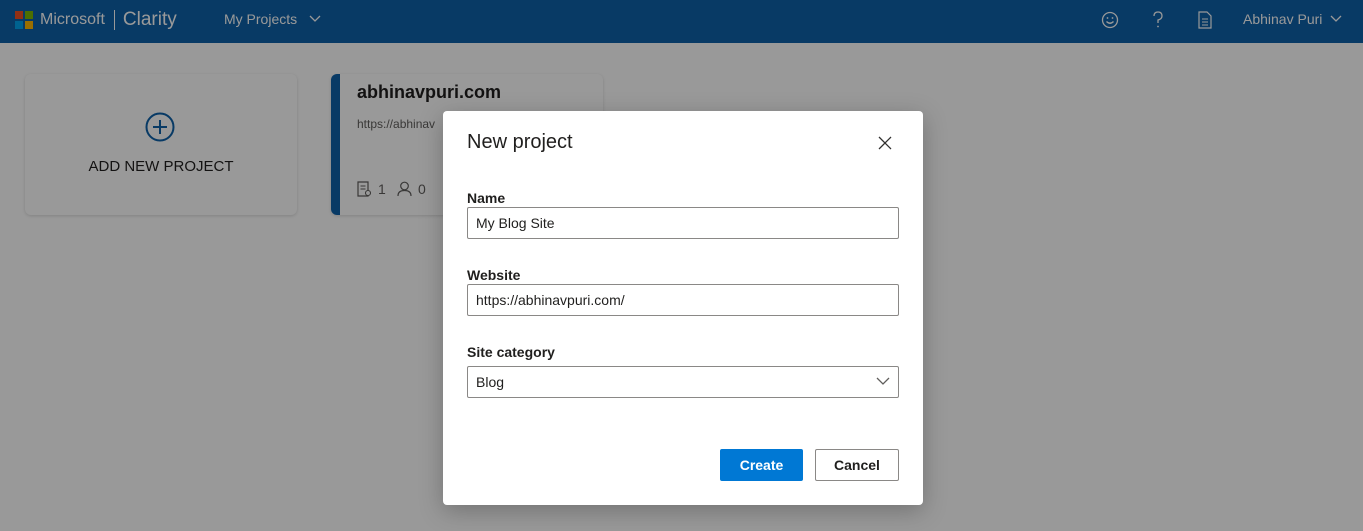 This screenshot has width=1363, height=531. What do you see at coordinates (494, 275) in the screenshot?
I see `website-label: Website` at bounding box center [494, 275].